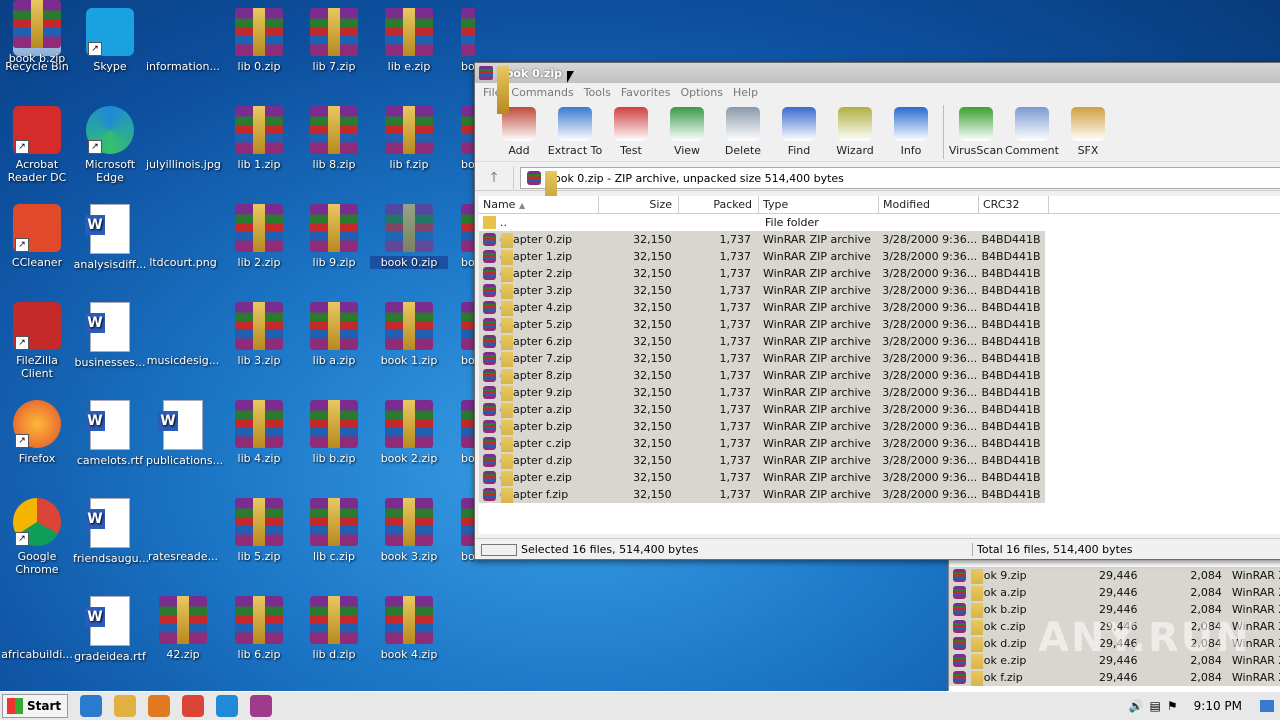 This screenshot has width=1280, height=720. What do you see at coordinates (259, 530) in the screenshot?
I see `desktop-icon-lib-5-zip: lib 5.zip` at bounding box center [259, 530].